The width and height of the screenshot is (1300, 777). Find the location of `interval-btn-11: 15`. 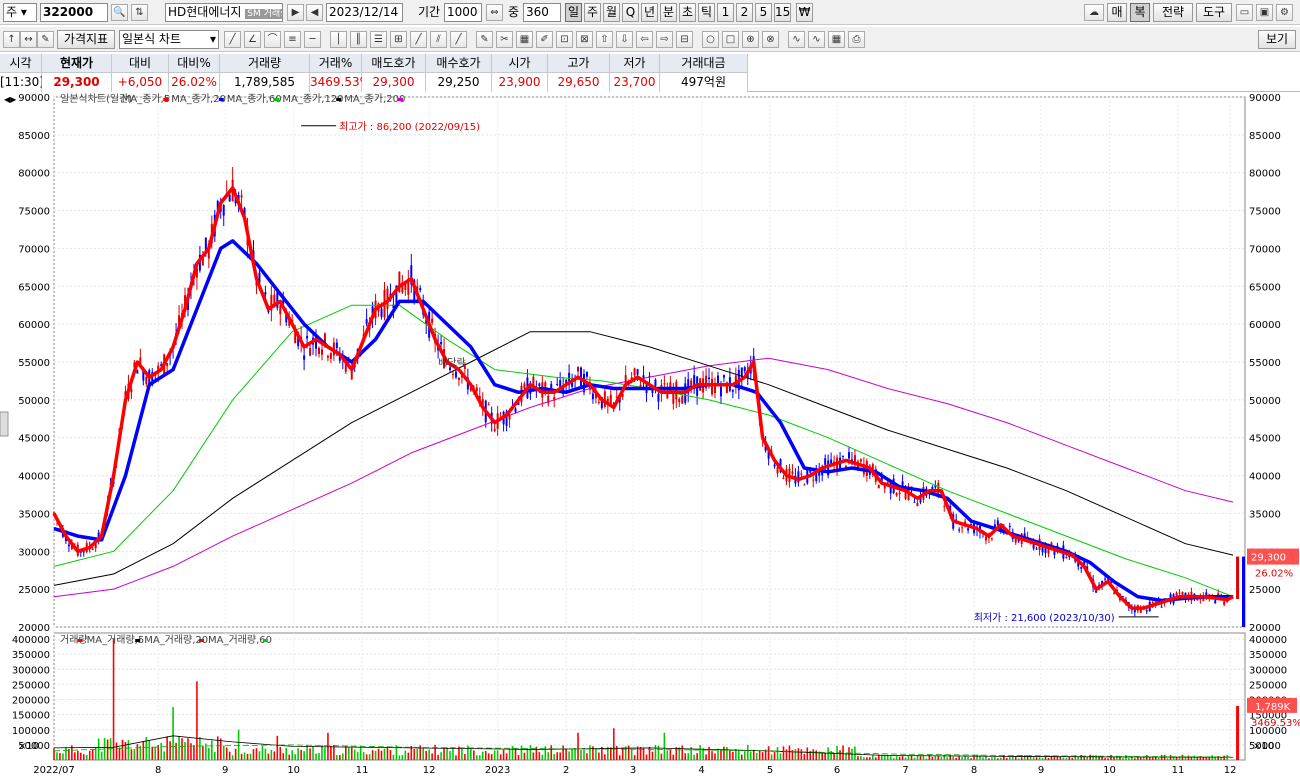

interval-btn-11: 15 is located at coordinates (782, 12).